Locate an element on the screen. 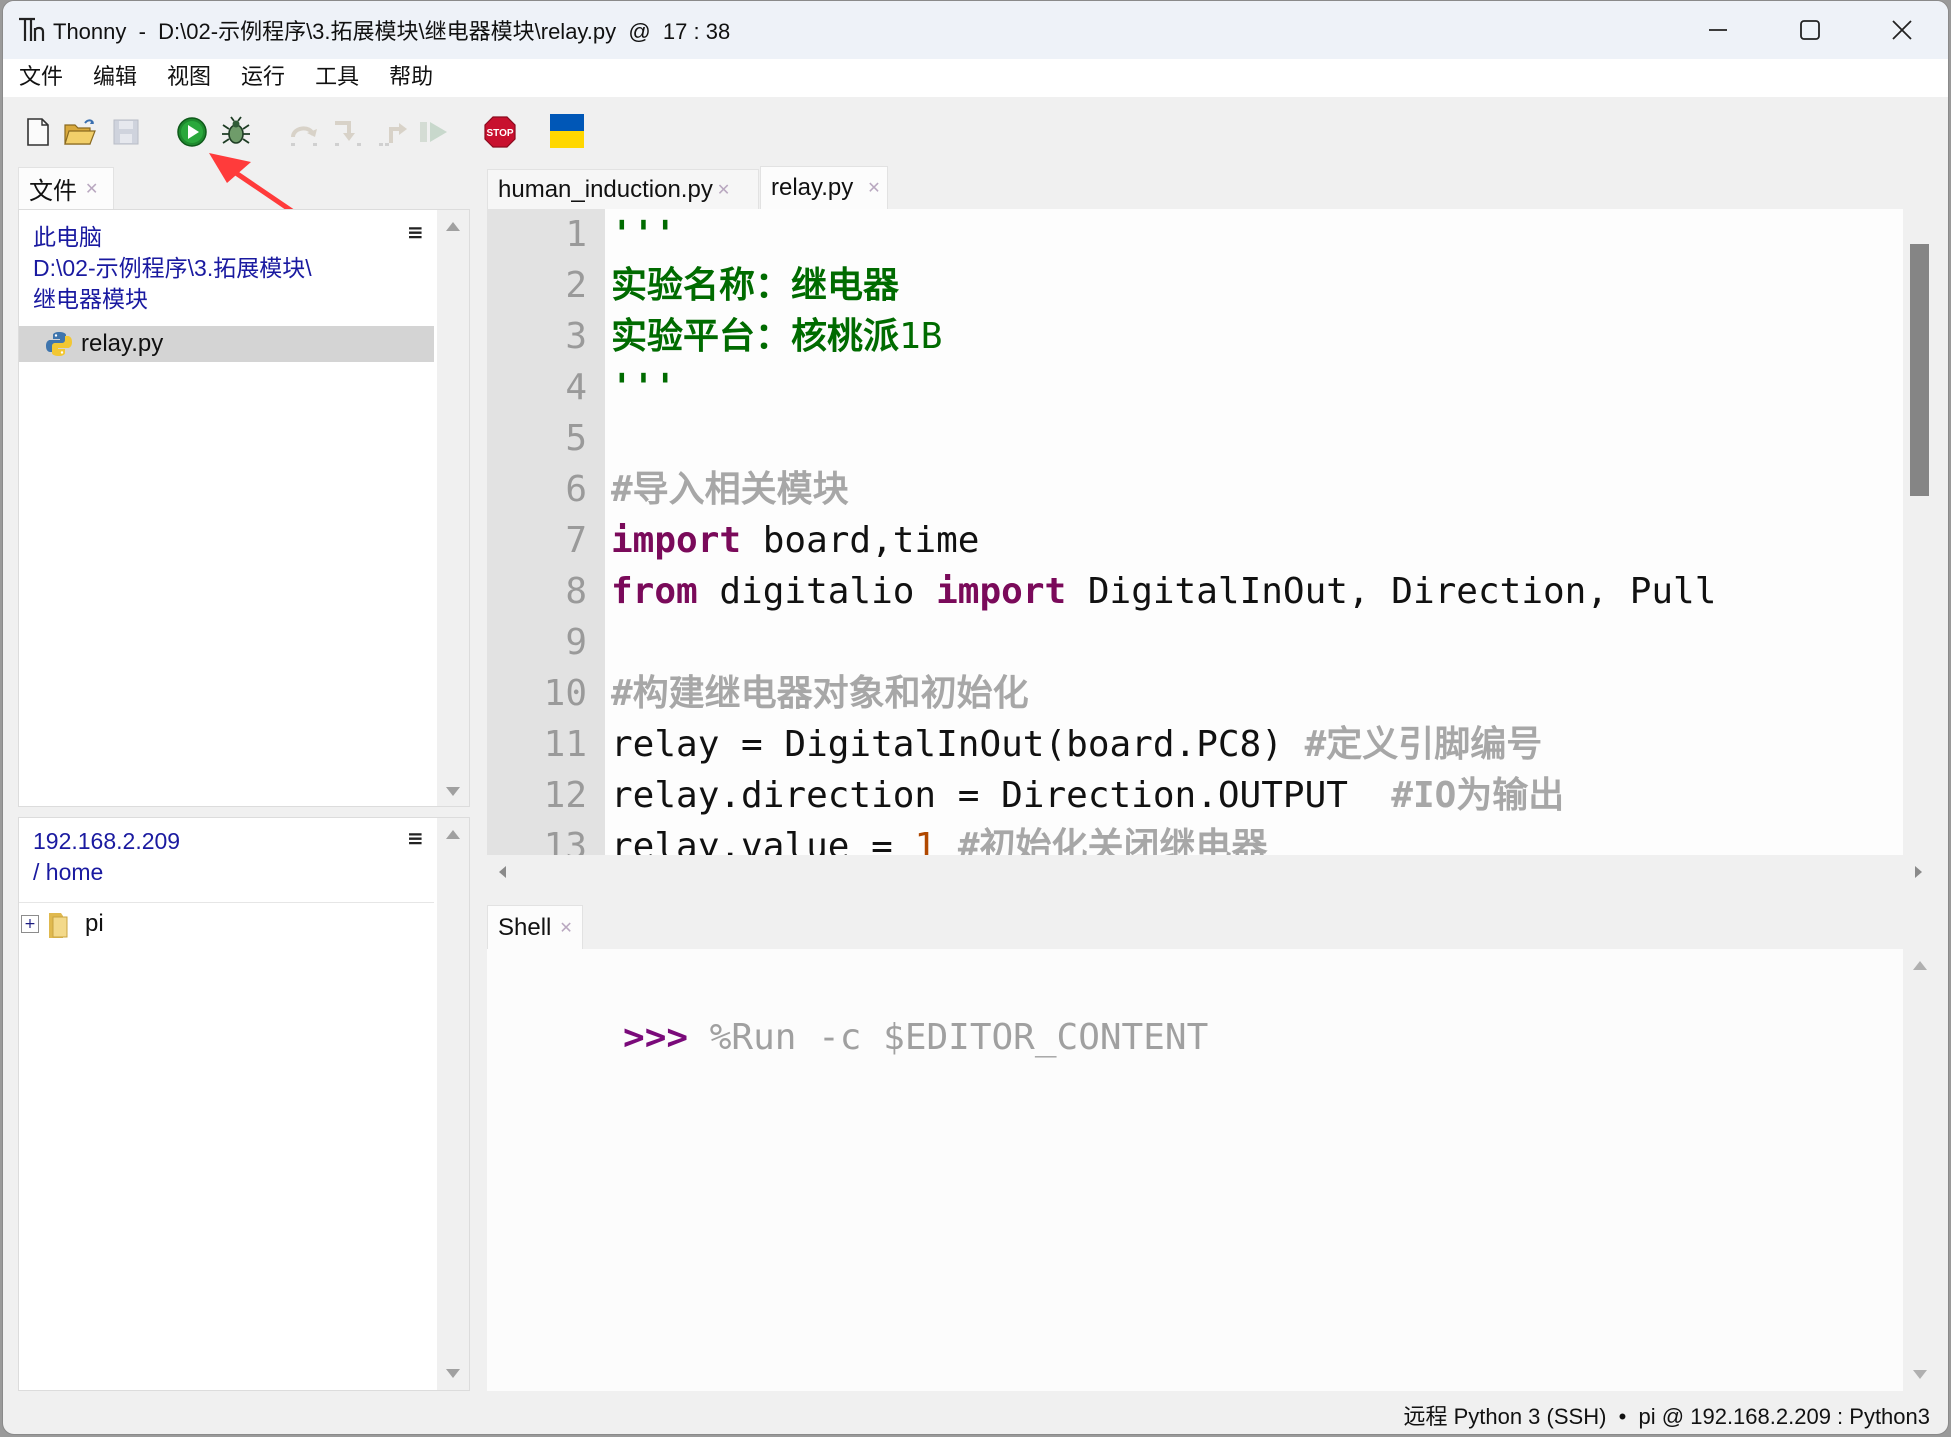 This screenshot has width=1951, height=1437. menu-file: 文件 is located at coordinates (41, 78).